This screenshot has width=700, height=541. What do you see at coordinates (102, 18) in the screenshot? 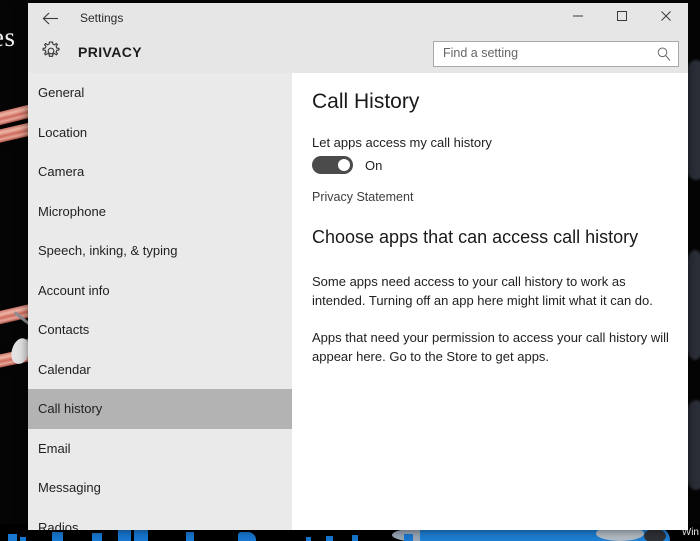
I see `window-title: Settings` at bounding box center [102, 18].